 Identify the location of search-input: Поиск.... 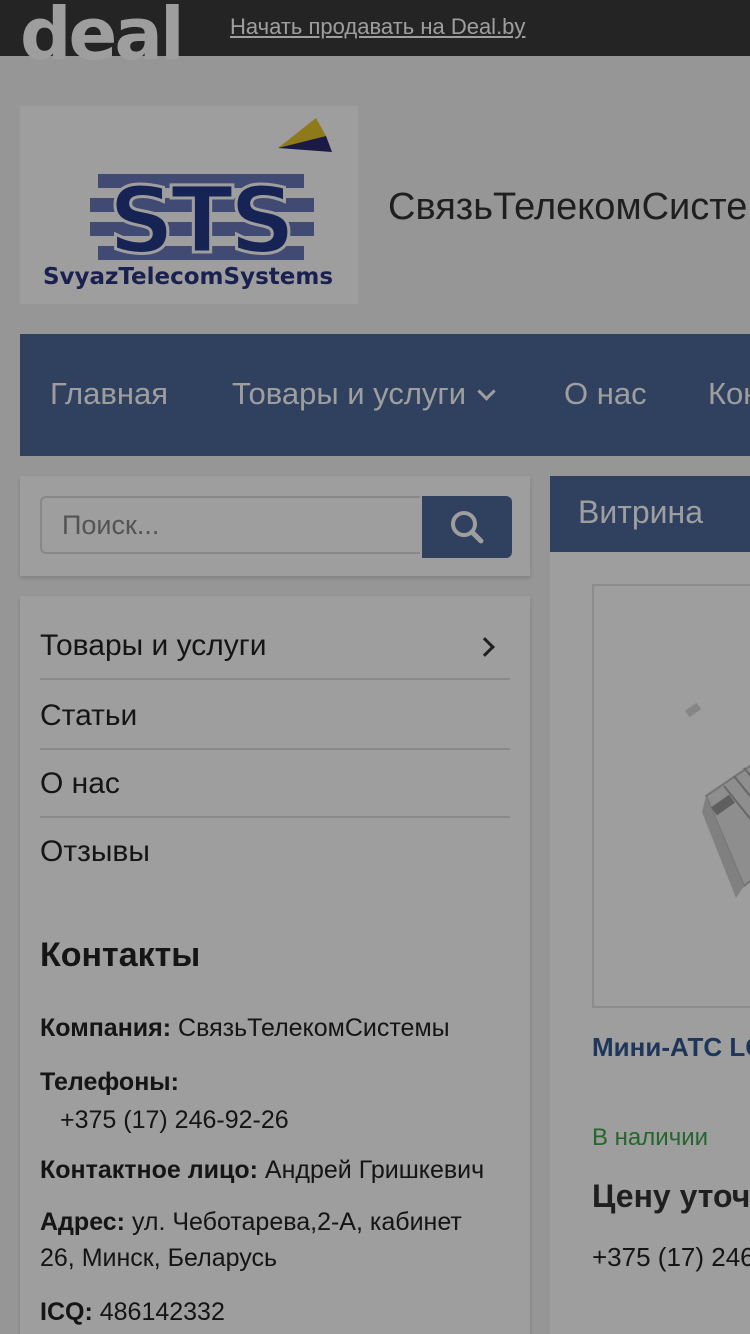
(230, 525).